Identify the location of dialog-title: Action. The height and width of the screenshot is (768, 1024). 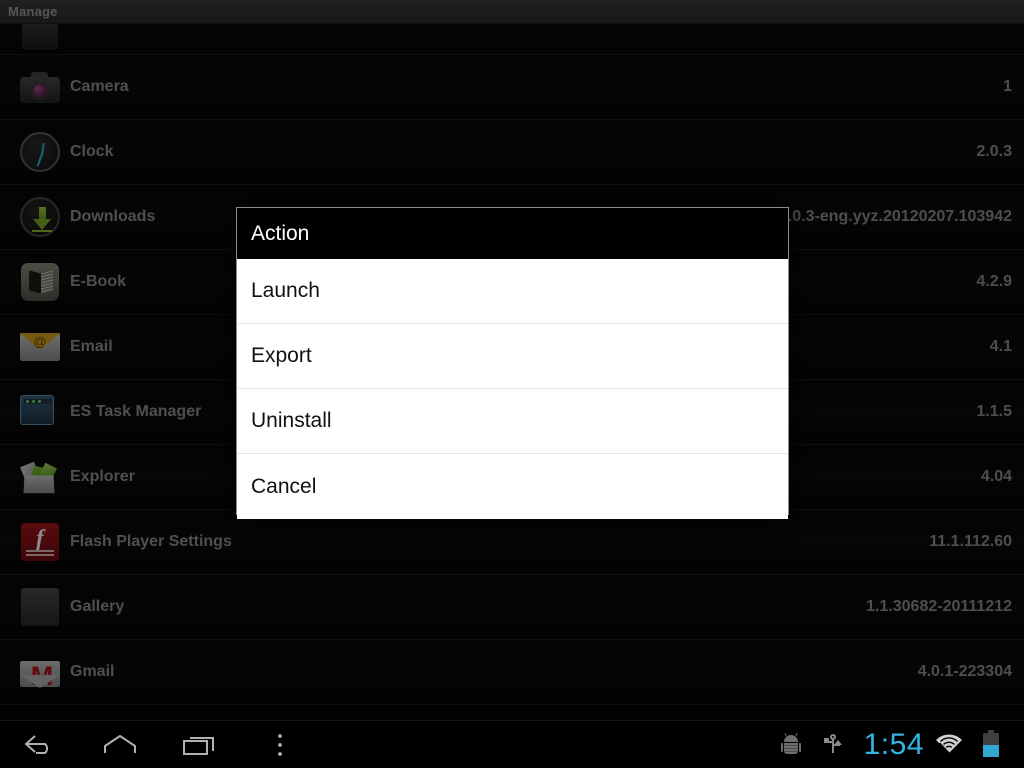
(512, 233).